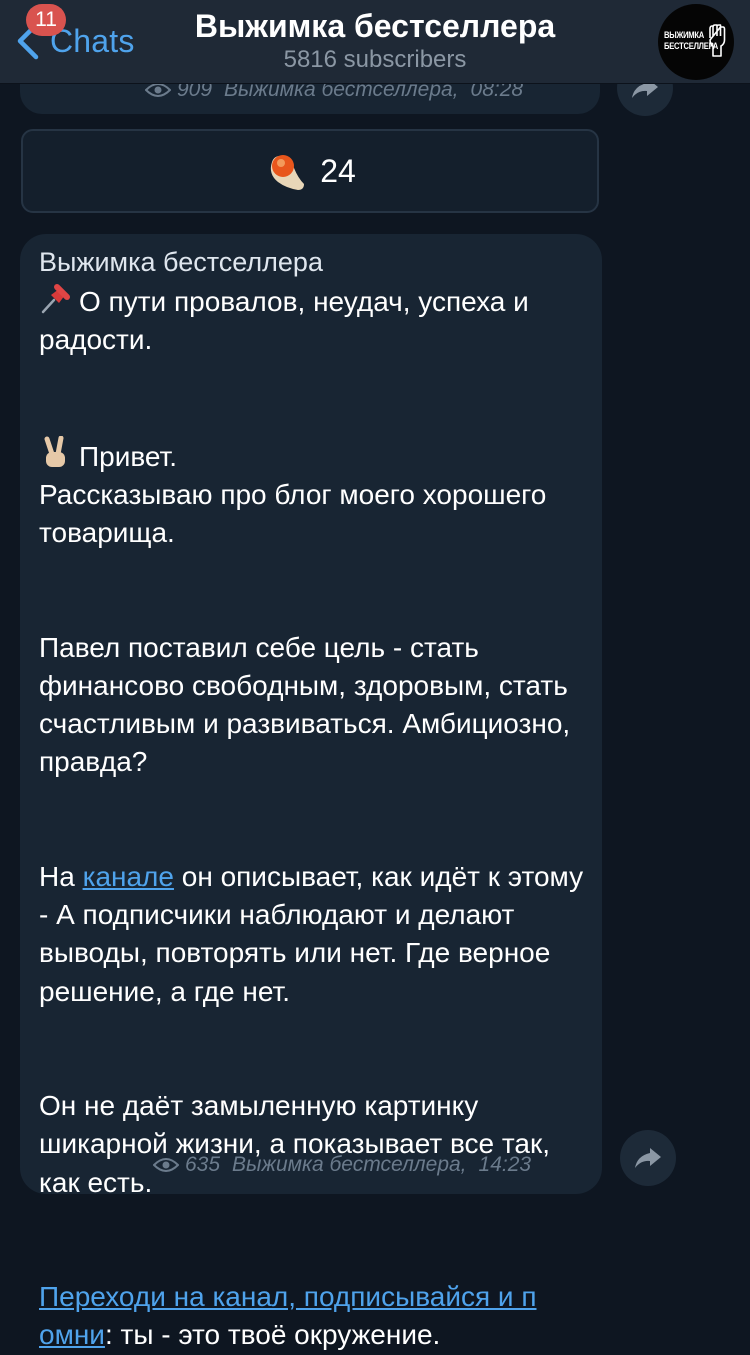 Image resolution: width=750 pixels, height=1355 pixels. Describe the element at coordinates (128, 456) in the screenshot. I see `post-greeting: Привет.` at that location.